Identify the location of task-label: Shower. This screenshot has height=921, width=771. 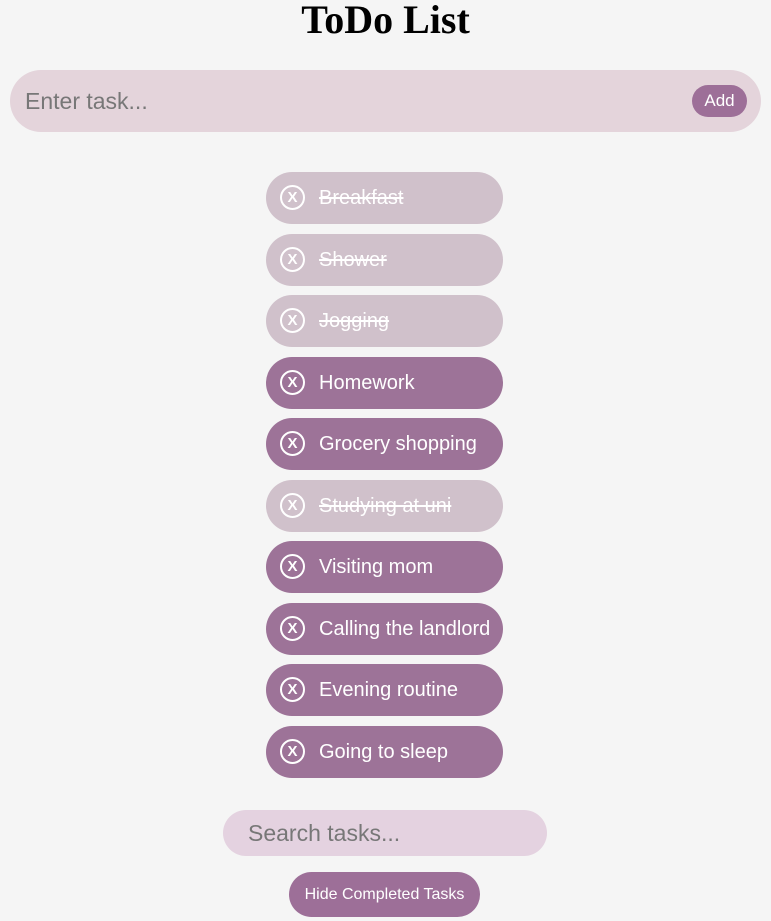
(353, 259).